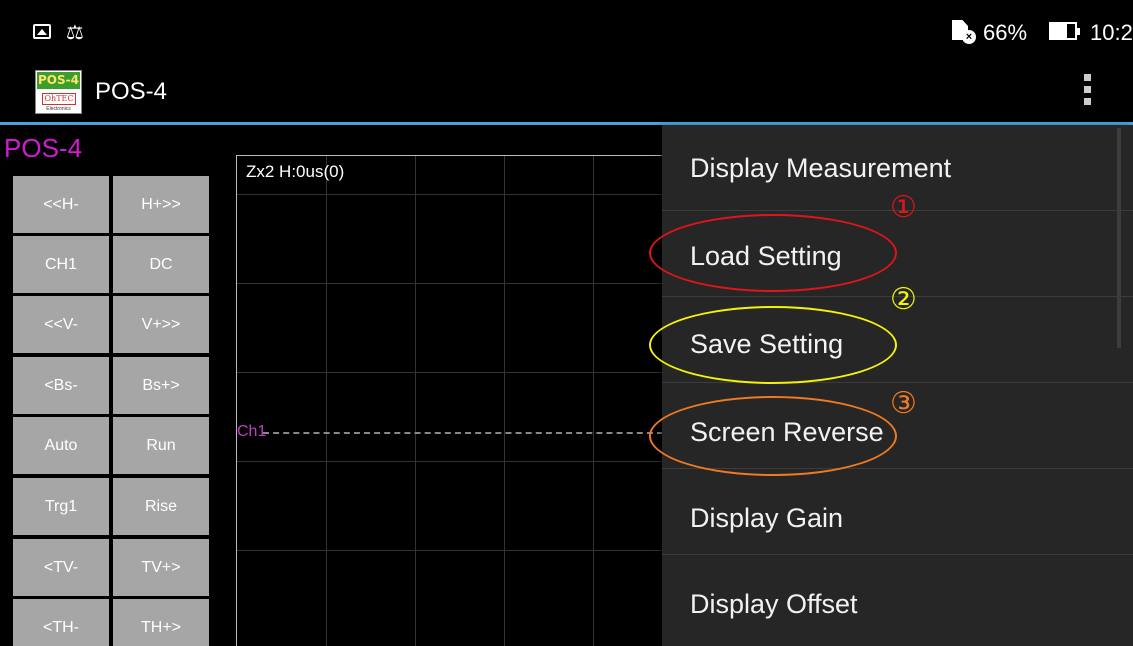  What do you see at coordinates (1119, 238) in the screenshot?
I see `menu-scrollbar` at bounding box center [1119, 238].